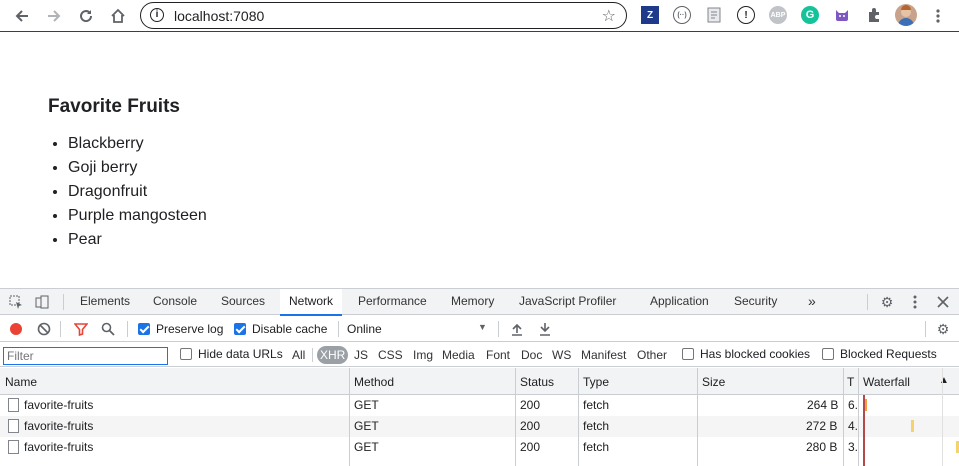  What do you see at coordinates (186, 354) in the screenshot?
I see `hide-data-urls-checkbox` at bounding box center [186, 354].